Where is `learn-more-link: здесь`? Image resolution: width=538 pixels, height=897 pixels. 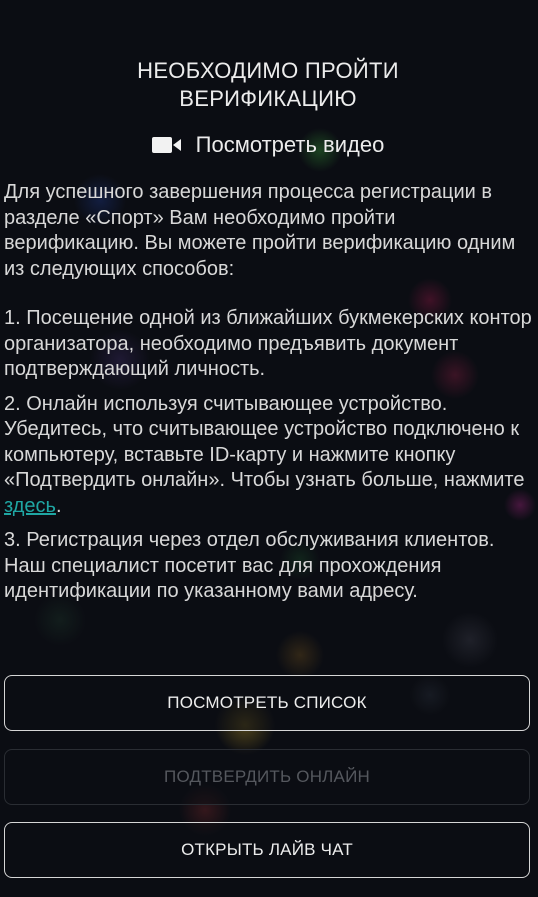
learn-more-link: здесь is located at coordinates (30, 506).